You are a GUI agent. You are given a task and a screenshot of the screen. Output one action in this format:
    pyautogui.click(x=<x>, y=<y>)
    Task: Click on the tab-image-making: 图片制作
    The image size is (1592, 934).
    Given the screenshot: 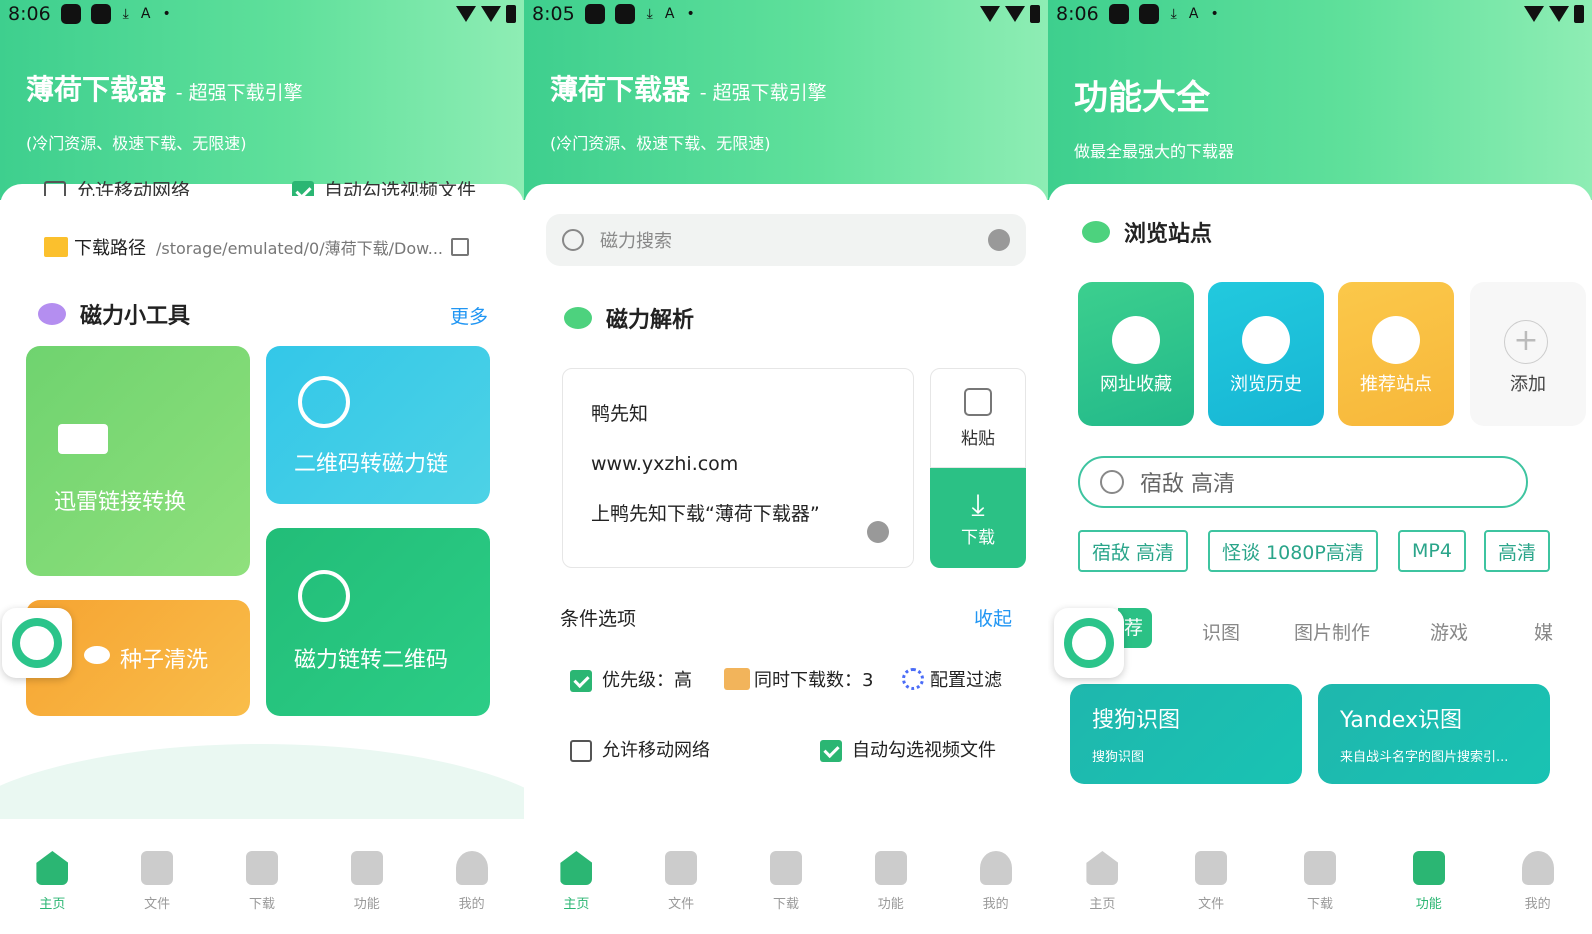 What is the action you would take?
    pyautogui.click(x=1332, y=631)
    